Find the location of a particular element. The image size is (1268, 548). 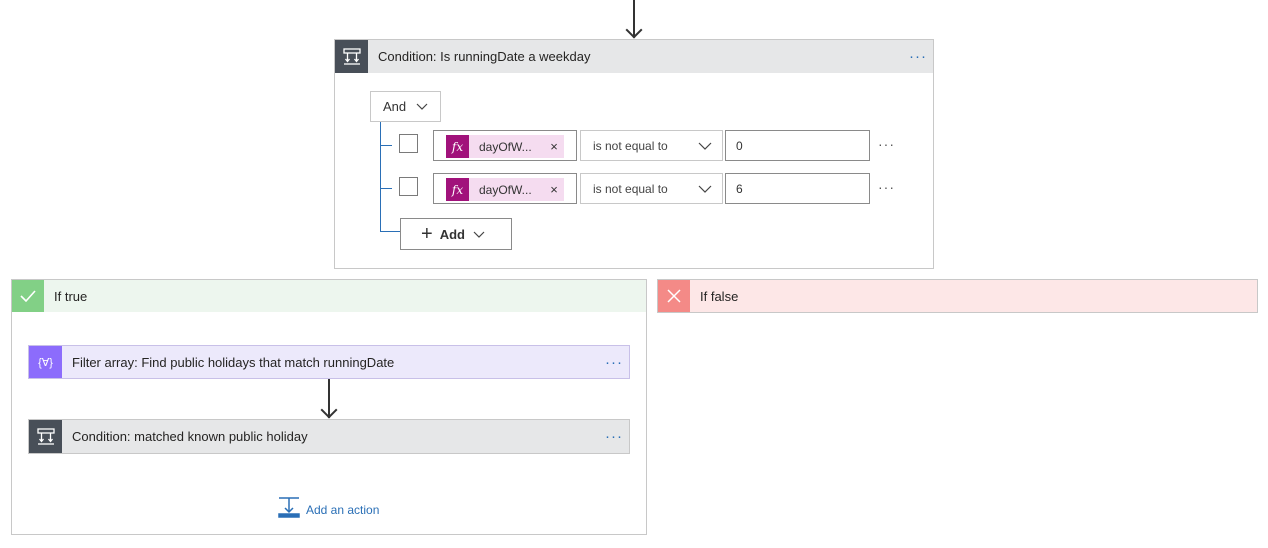

add-condition-label: Add is located at coordinates (452, 234).